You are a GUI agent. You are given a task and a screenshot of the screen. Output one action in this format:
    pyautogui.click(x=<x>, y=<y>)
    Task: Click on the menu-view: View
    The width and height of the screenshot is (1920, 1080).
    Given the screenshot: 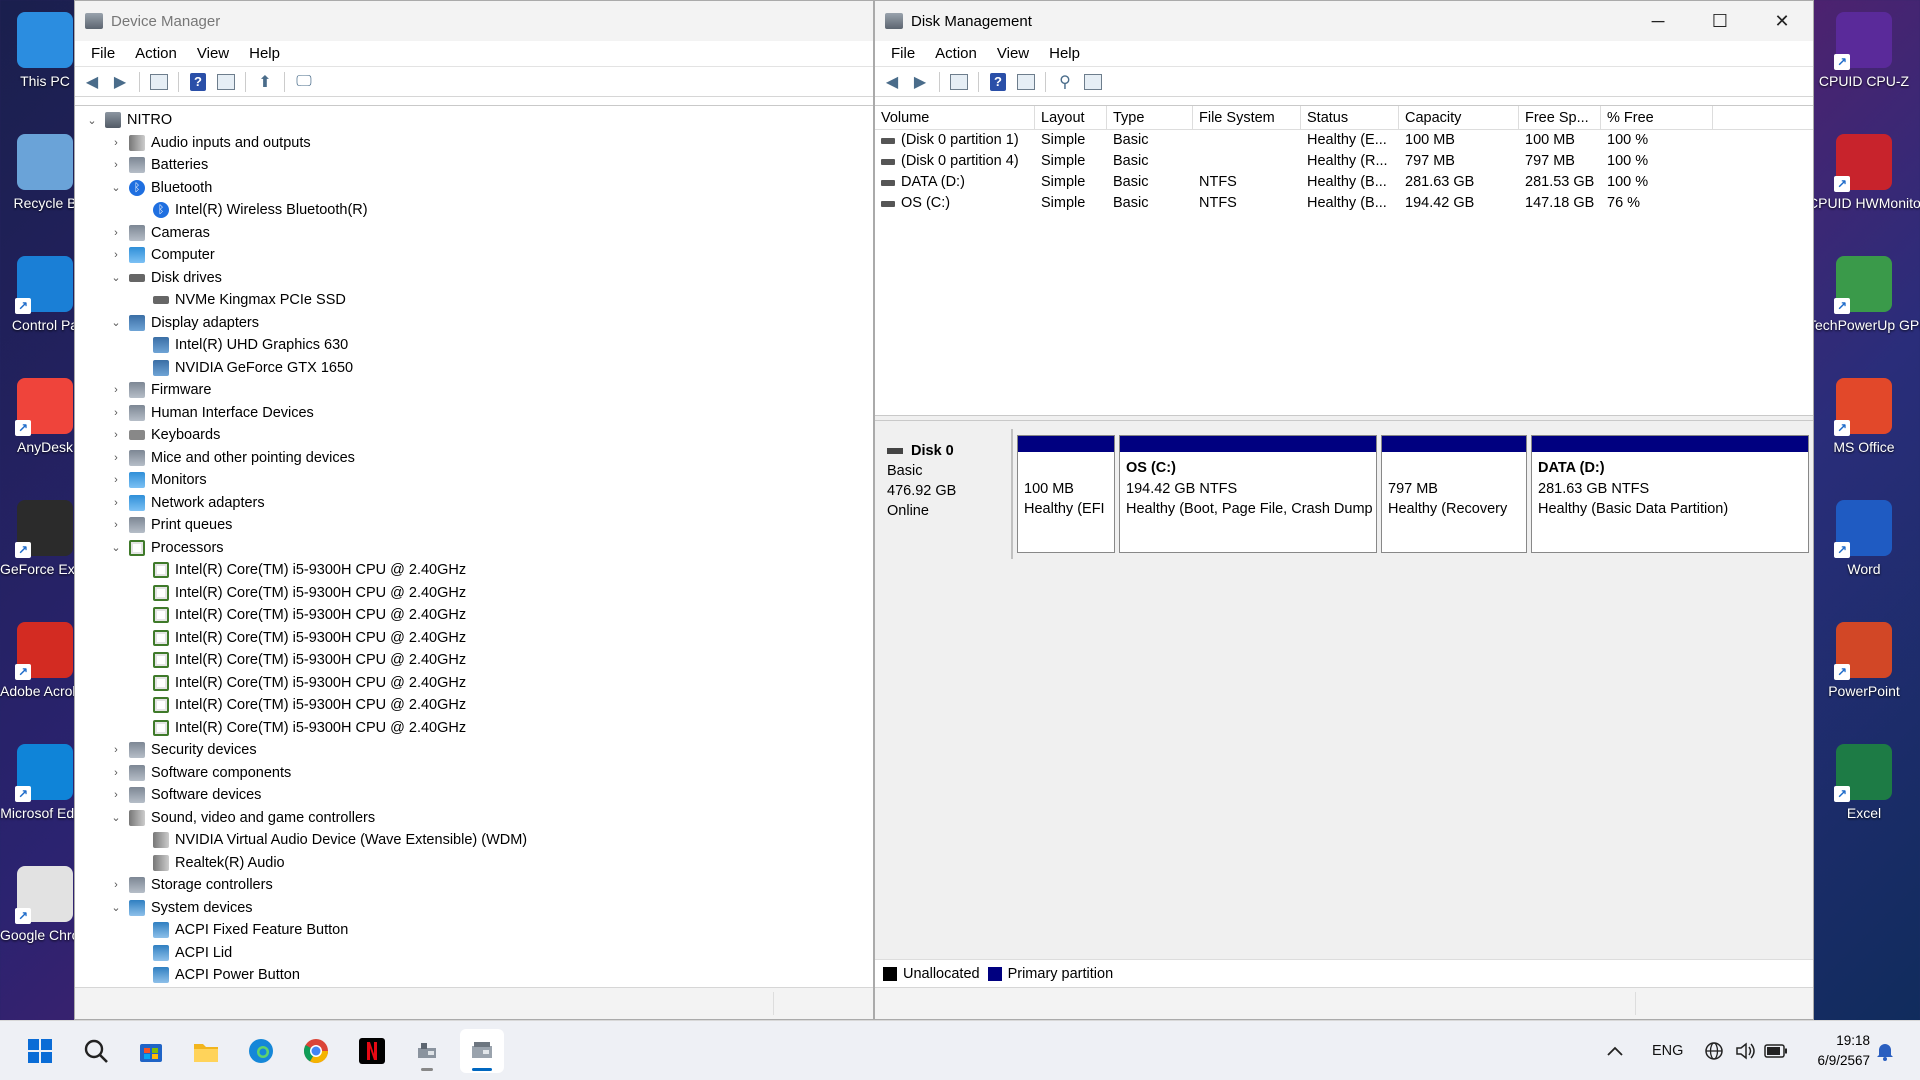 What is the action you would take?
    pyautogui.click(x=213, y=53)
    